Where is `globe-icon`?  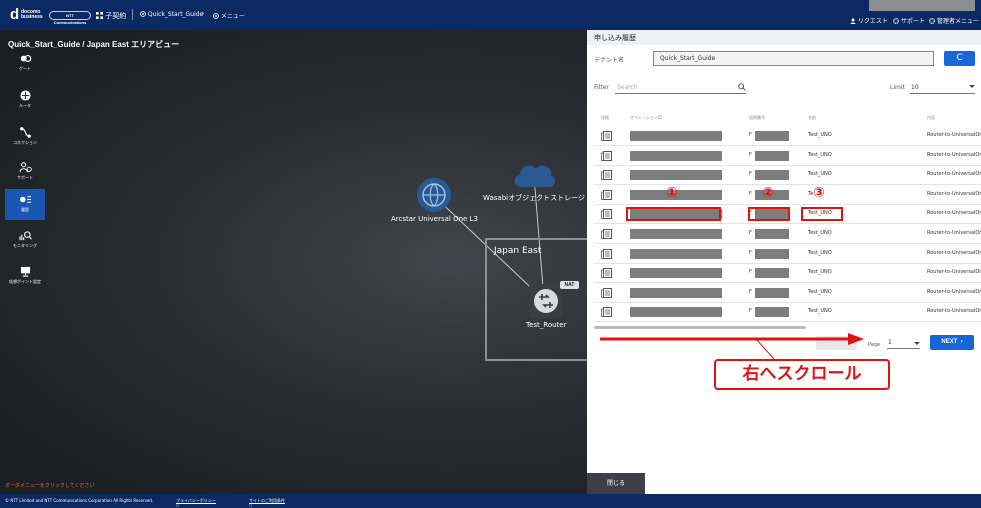
globe-icon is located at coordinates (434, 195).